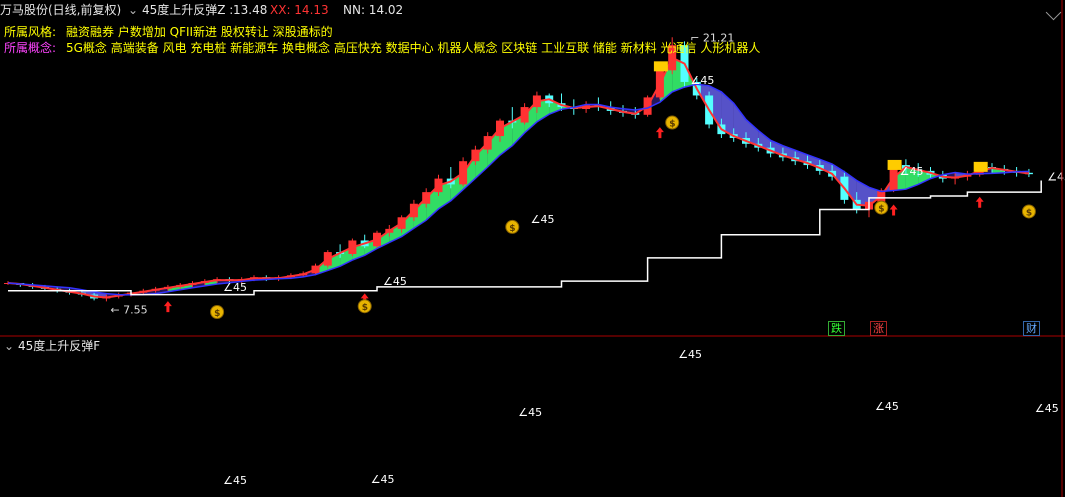  I want to click on low-label: ← 7.55, so click(128, 309).